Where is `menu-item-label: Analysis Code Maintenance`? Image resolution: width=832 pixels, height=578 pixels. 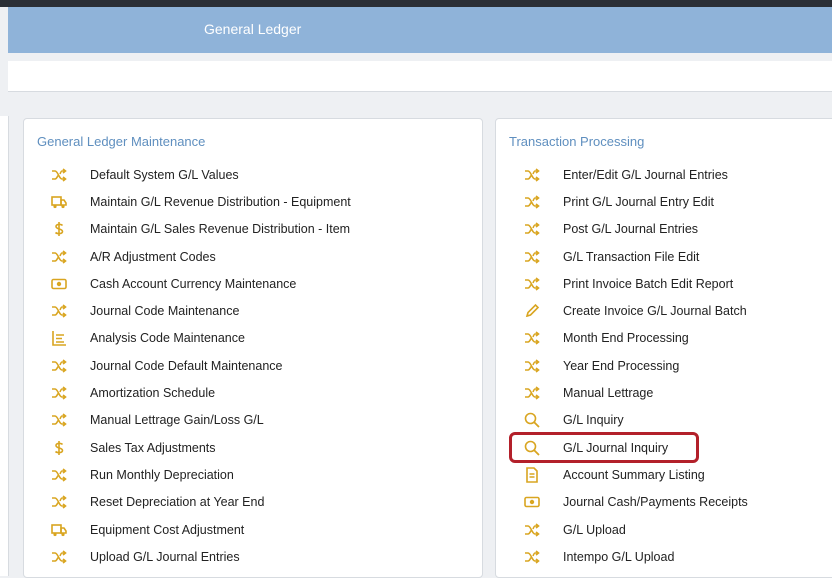 menu-item-label: Analysis Code Maintenance is located at coordinates (167, 338).